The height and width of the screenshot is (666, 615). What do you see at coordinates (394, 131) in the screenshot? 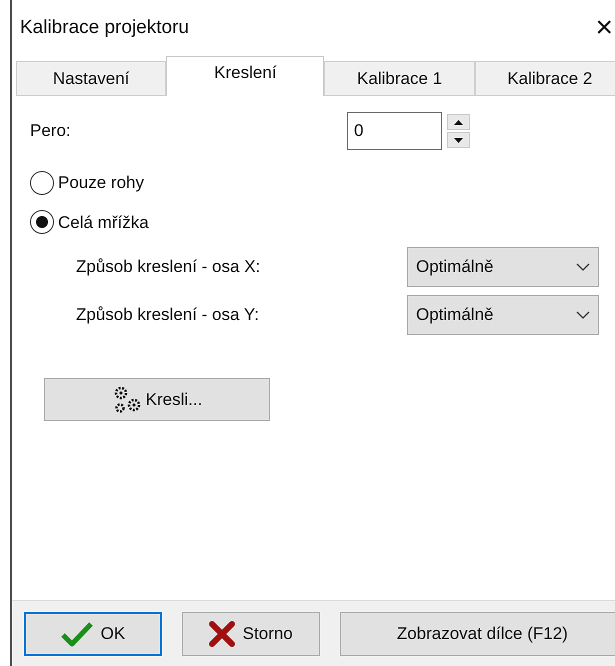
I see `pen-field: 0` at bounding box center [394, 131].